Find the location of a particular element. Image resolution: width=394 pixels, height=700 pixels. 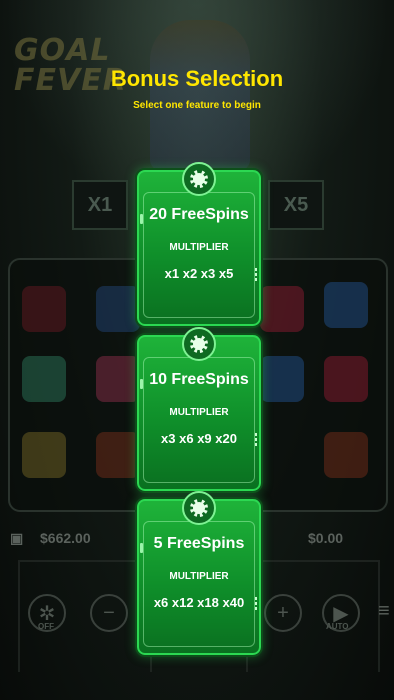

minus-icon: − is located at coordinates (109, 612).